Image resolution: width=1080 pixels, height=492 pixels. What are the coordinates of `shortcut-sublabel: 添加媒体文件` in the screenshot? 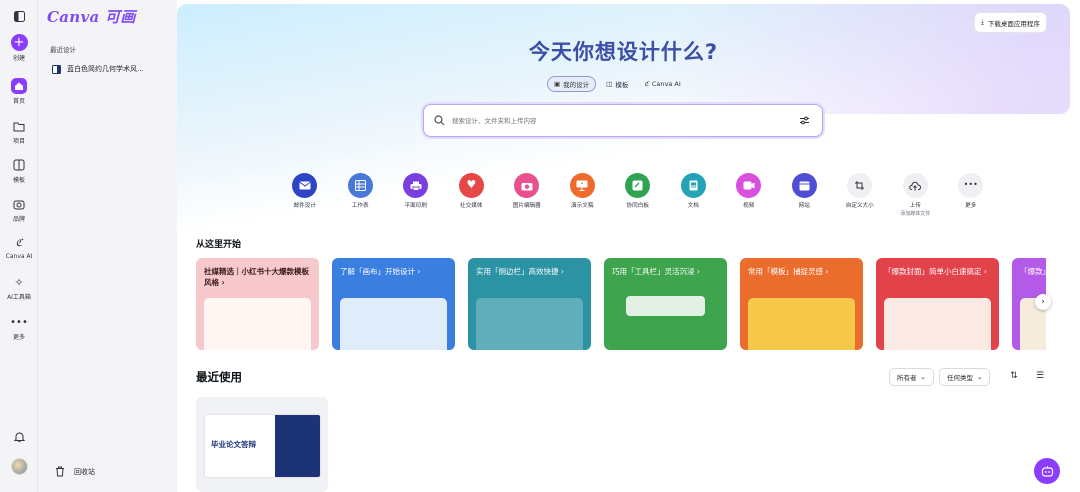 It's located at (915, 213).